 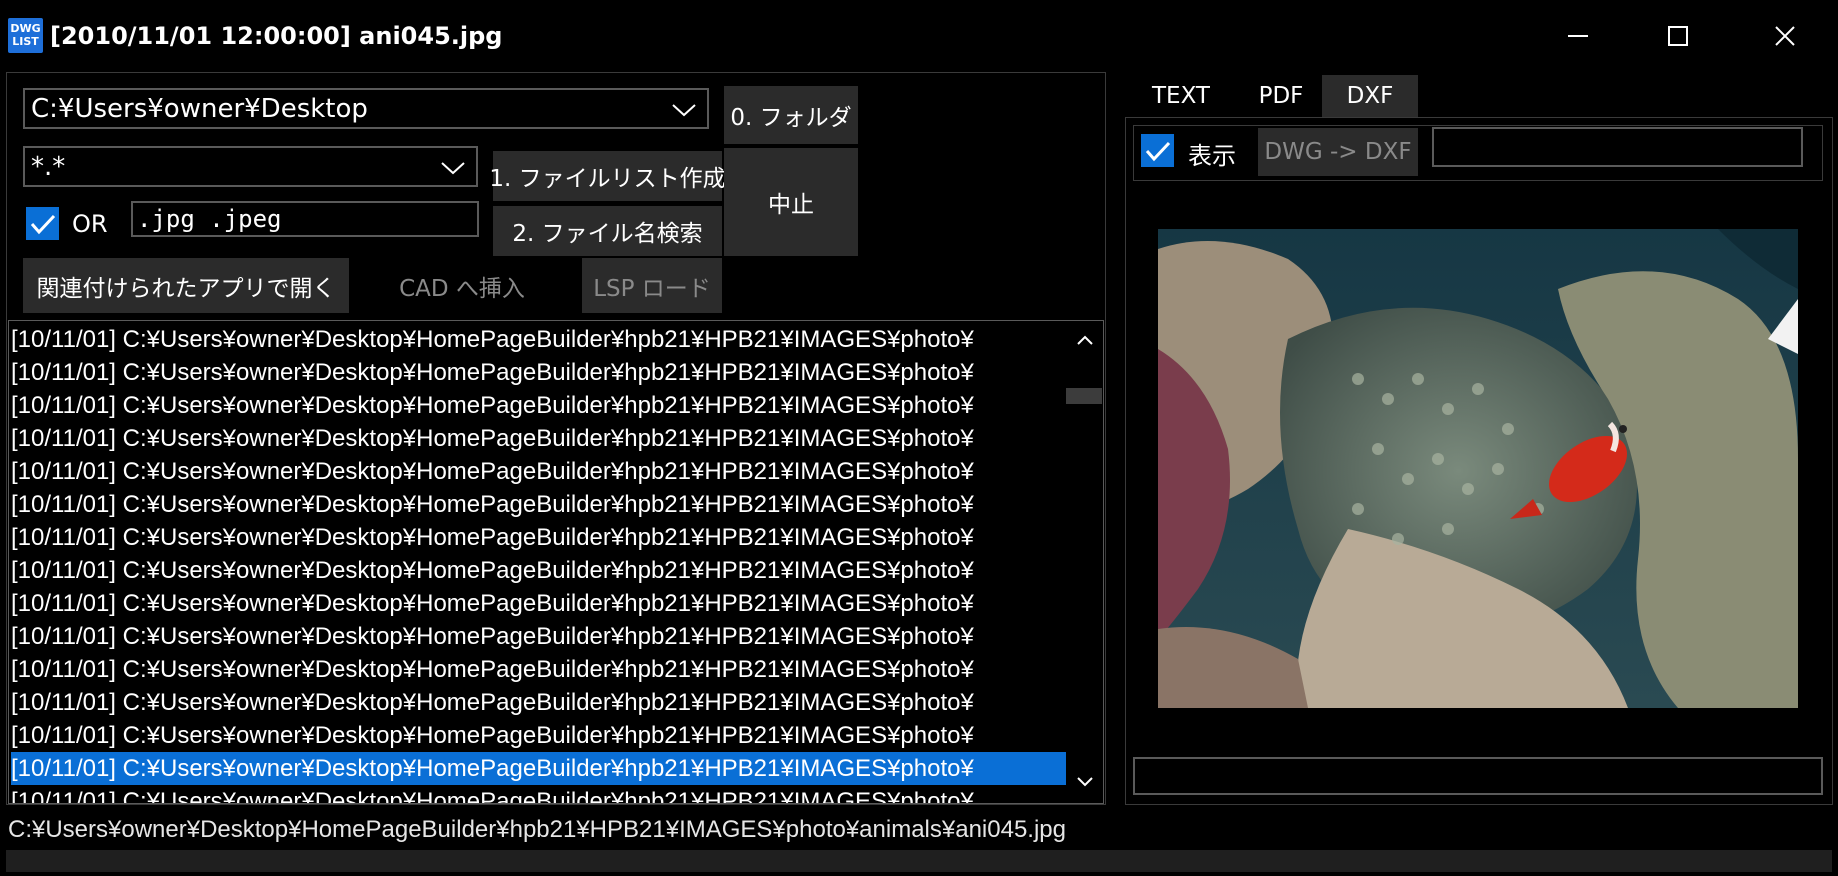 What do you see at coordinates (1212, 156) in the screenshot?
I see `show-label: 表示` at bounding box center [1212, 156].